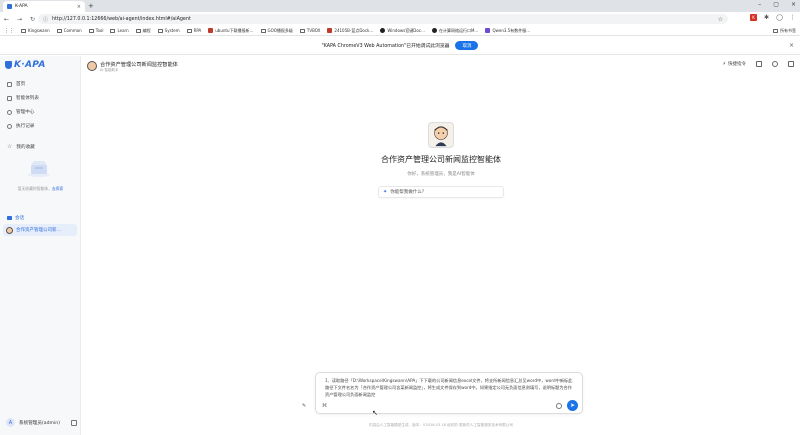 The image size is (800, 435). I want to click on user-profile: A 系统管理员(admin), so click(33, 422).